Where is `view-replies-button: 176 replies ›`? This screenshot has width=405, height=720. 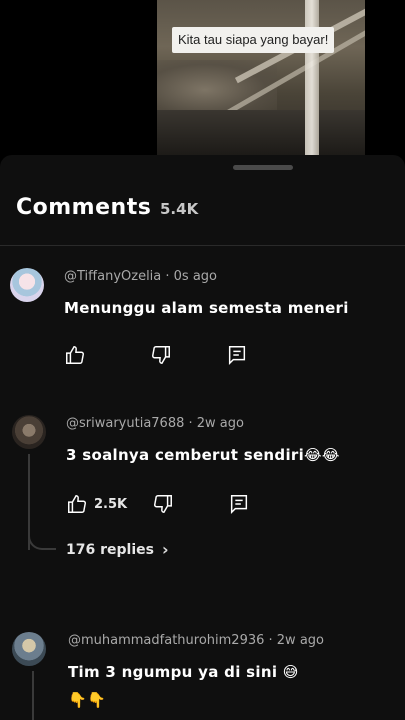
view-replies-button: 176 replies › is located at coordinates (117, 549).